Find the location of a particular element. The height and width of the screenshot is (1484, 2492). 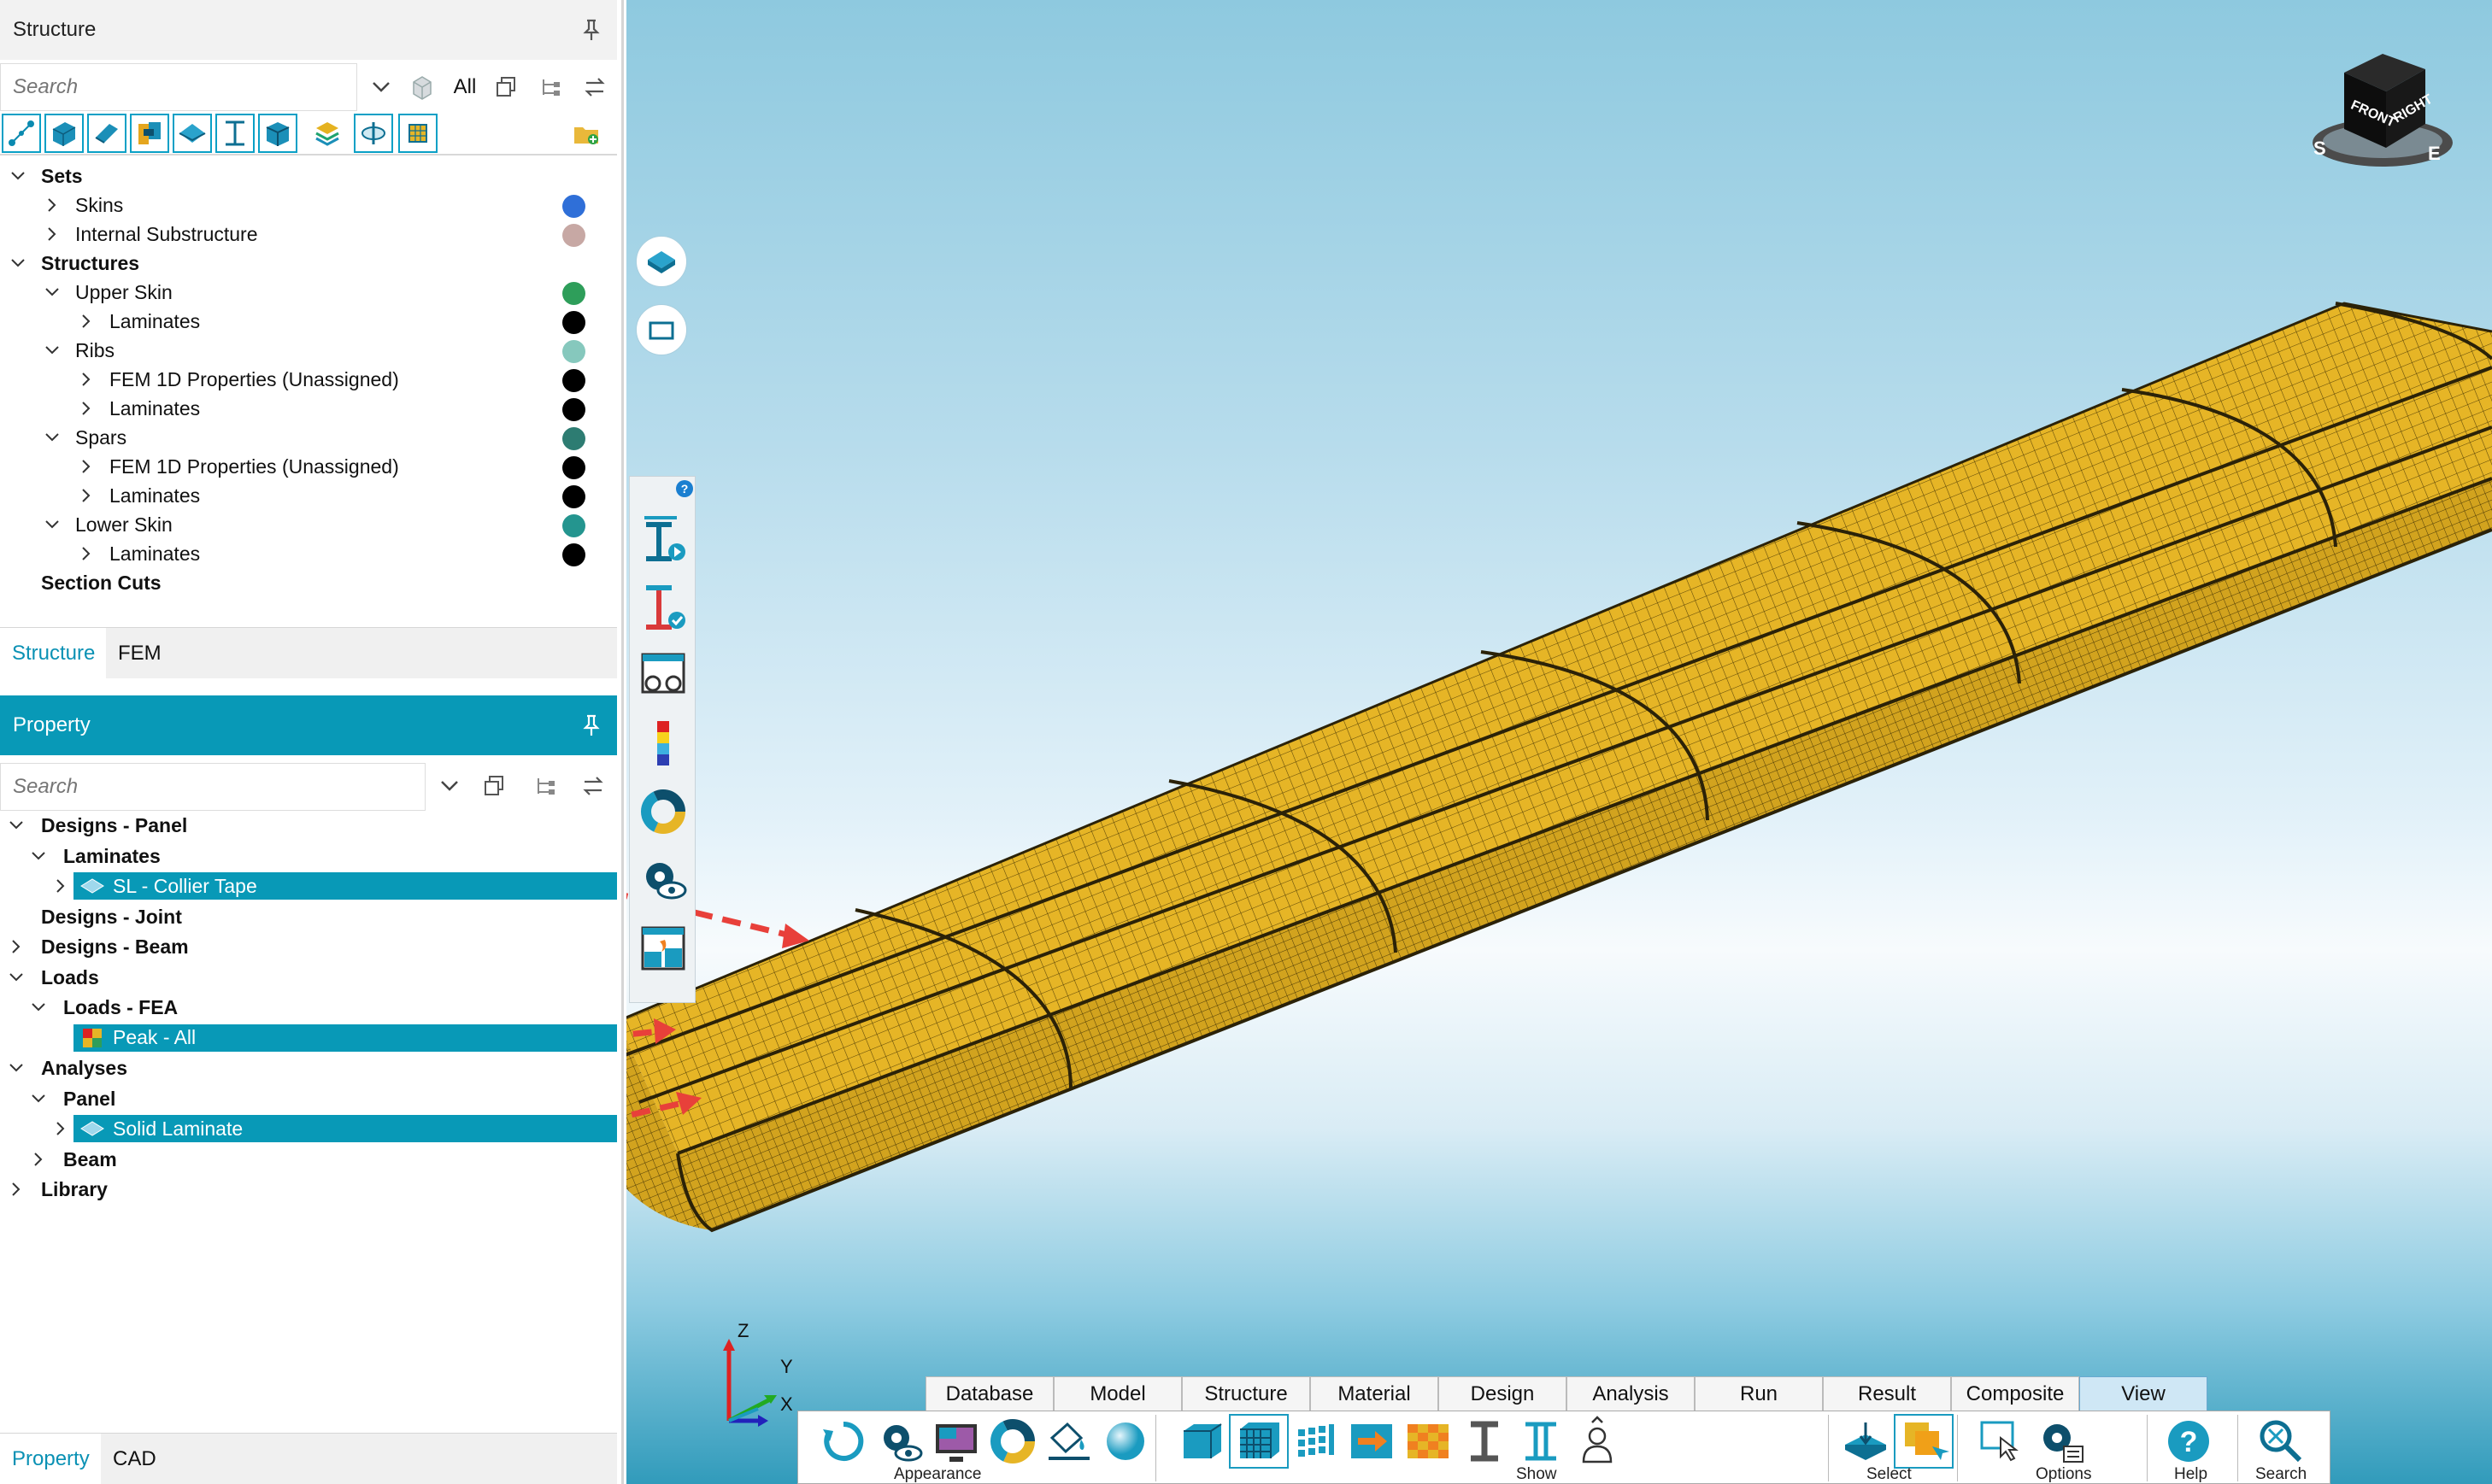

ribbon-tab-result: Result is located at coordinates (1887, 1393).